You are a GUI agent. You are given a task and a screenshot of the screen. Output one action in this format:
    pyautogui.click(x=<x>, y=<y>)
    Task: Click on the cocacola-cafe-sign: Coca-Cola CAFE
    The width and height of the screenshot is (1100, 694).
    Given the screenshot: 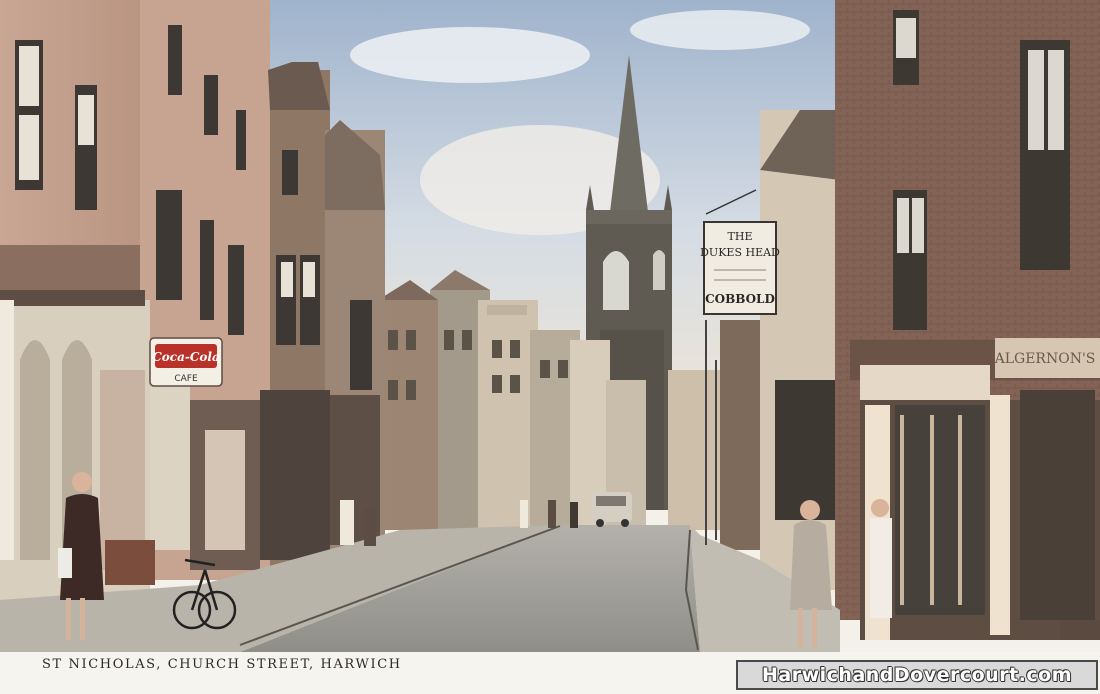 What is the action you would take?
    pyautogui.click(x=186, y=362)
    